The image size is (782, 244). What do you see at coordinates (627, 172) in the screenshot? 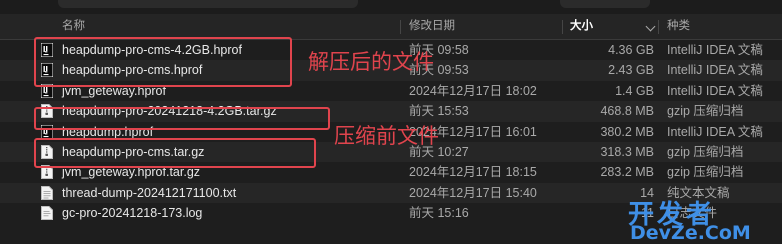
I see `file-size: 283.2 MB` at bounding box center [627, 172].